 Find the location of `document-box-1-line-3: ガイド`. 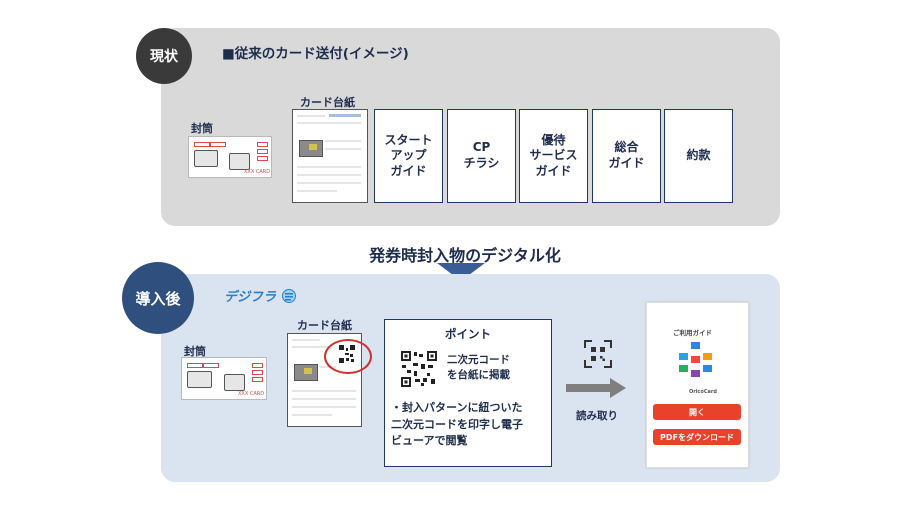

document-box-1-line-3: ガイド is located at coordinates (408, 170).